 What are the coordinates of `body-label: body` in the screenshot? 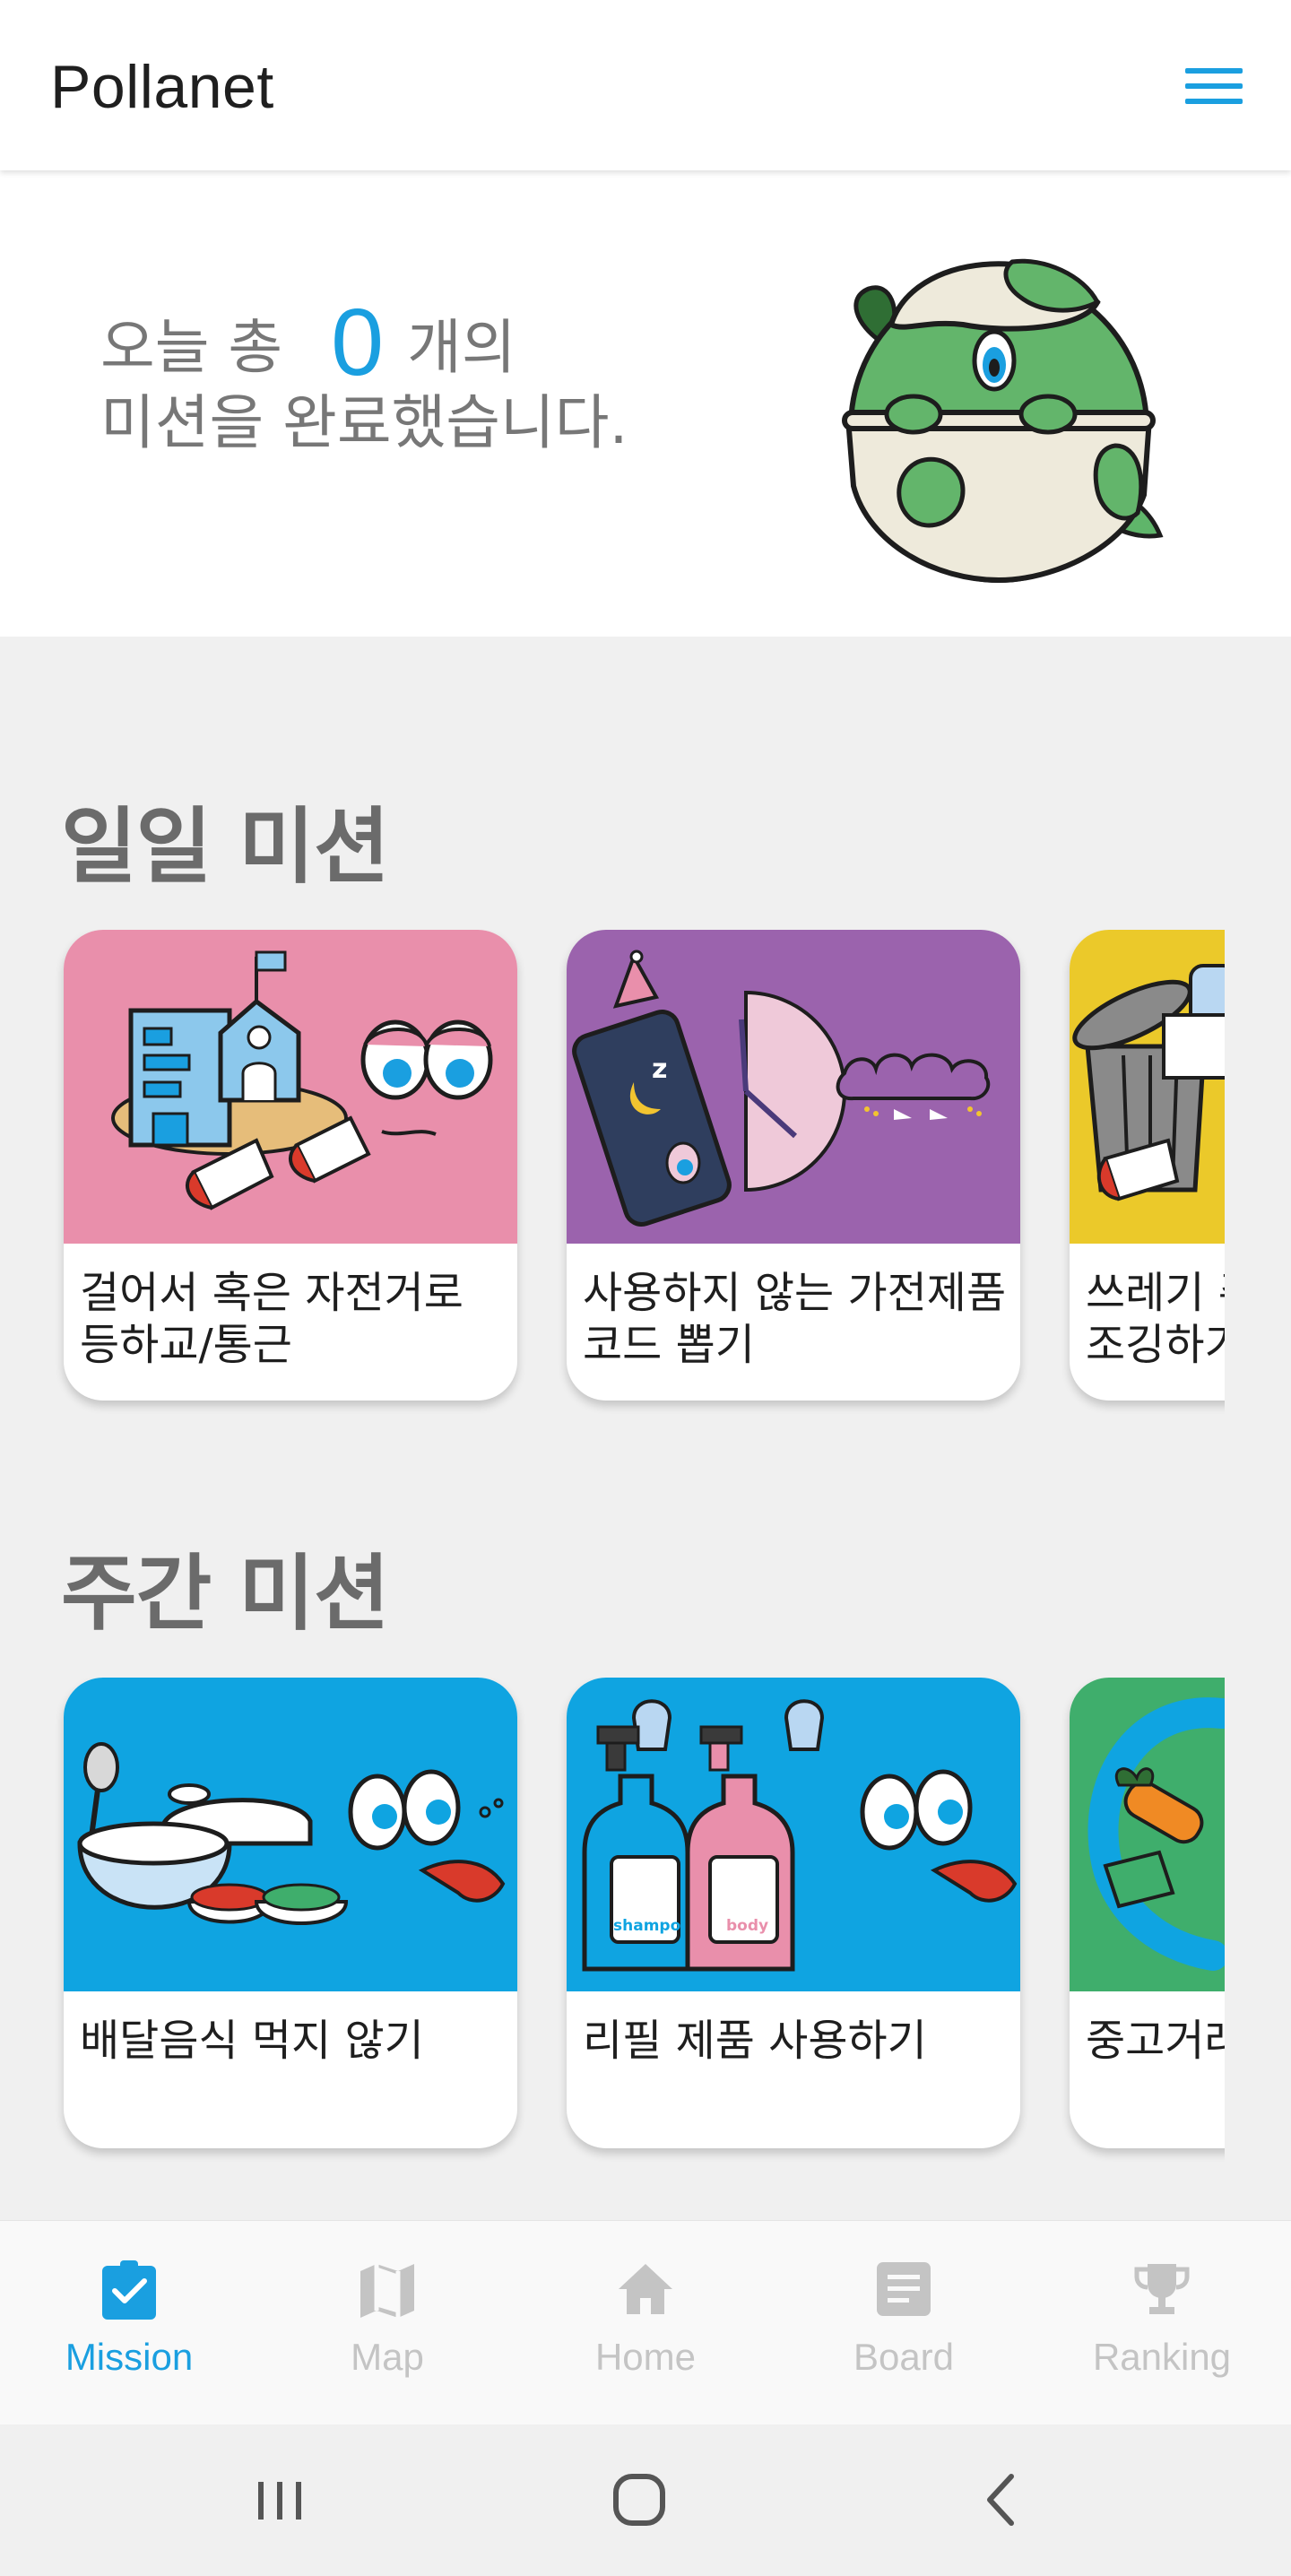 It's located at (747, 1926).